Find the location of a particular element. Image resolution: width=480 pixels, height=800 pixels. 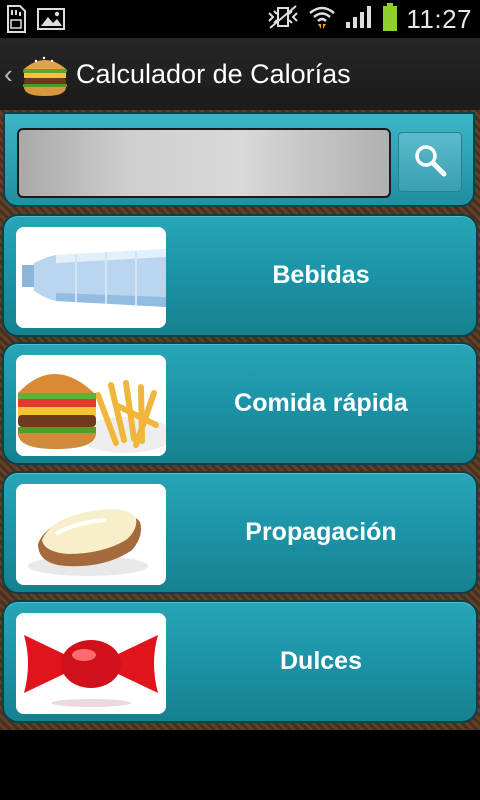

signal-icon is located at coordinates (359, 19).